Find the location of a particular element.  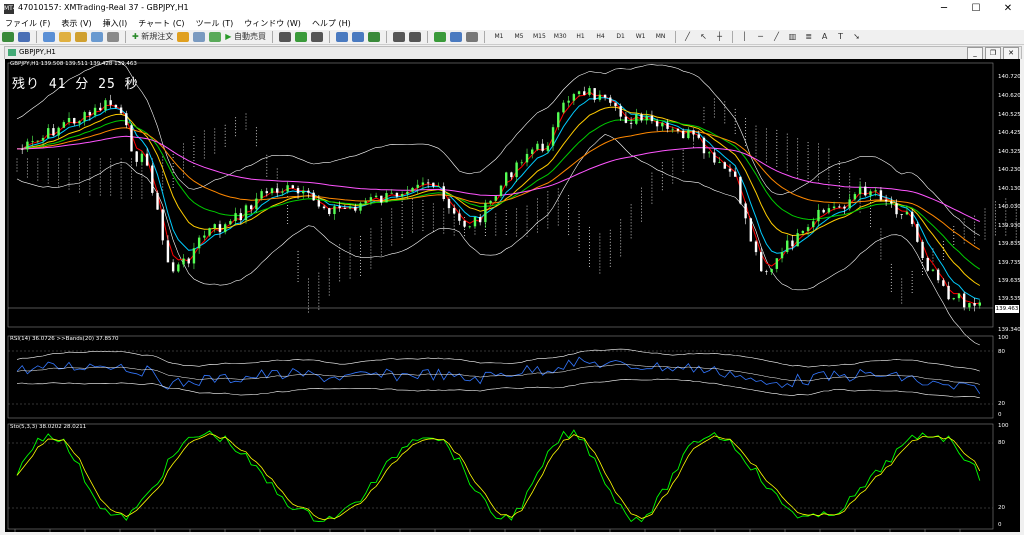

text-tool-button: A is located at coordinates (825, 37).